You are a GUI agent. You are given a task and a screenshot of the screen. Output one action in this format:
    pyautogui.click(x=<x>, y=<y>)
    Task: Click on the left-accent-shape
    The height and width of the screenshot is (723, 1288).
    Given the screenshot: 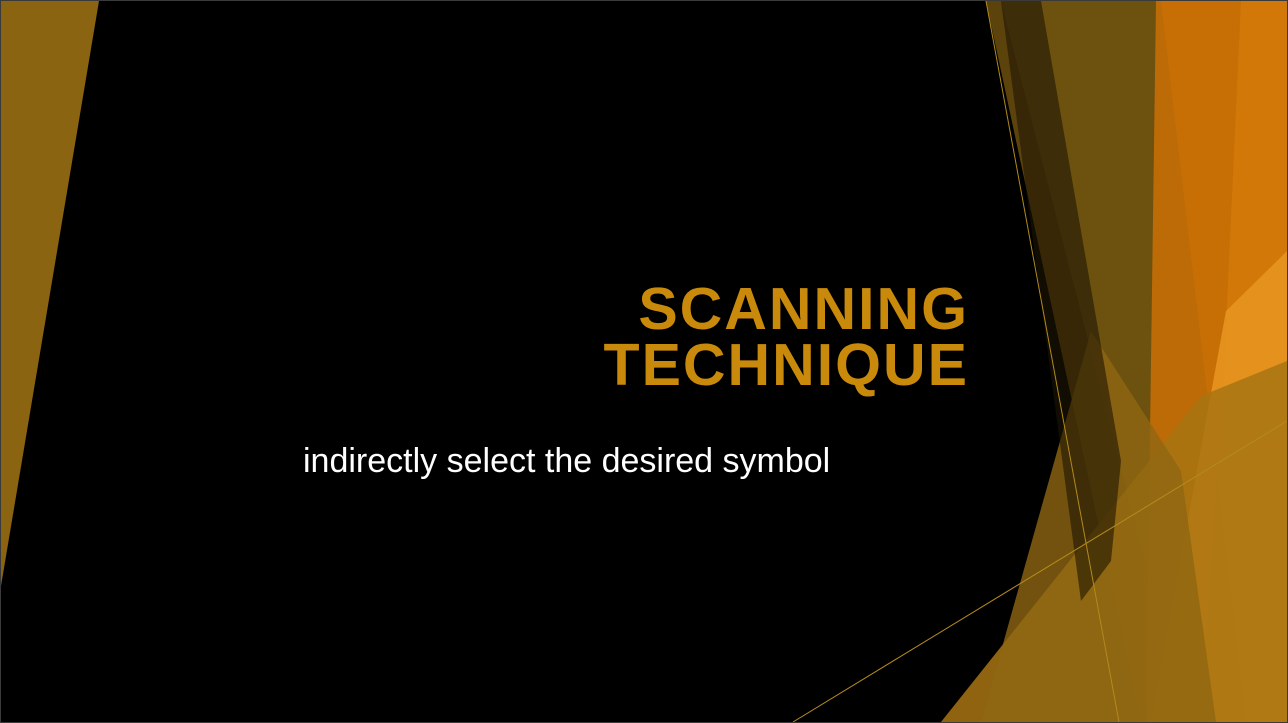 What is the action you would take?
    pyautogui.click(x=50, y=293)
    